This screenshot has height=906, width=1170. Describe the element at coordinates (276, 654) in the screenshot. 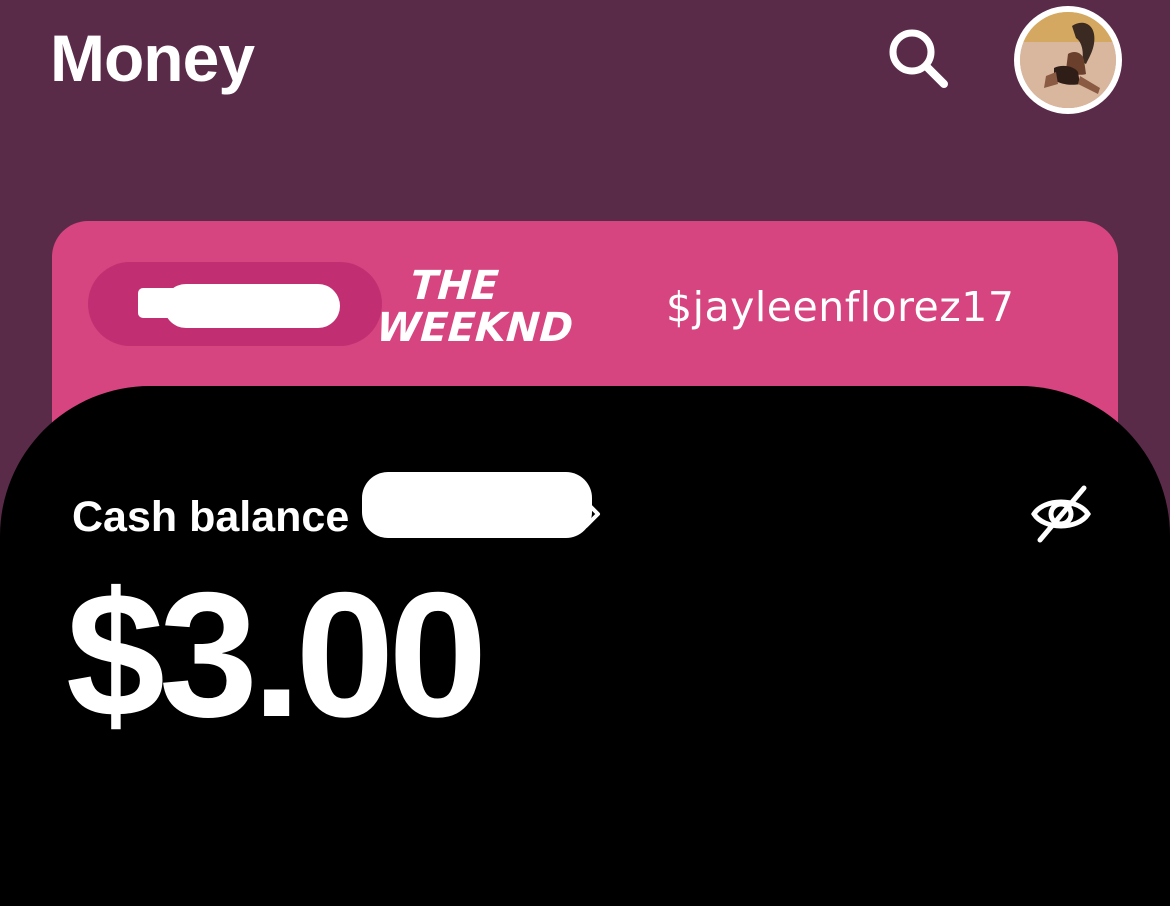

I see `balance-amount: $3.00` at that location.